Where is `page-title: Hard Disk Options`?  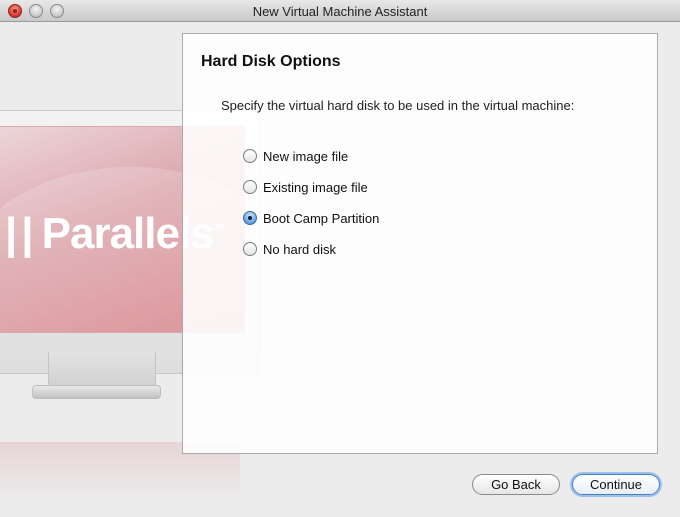
page-title: Hard Disk Options is located at coordinates (271, 61).